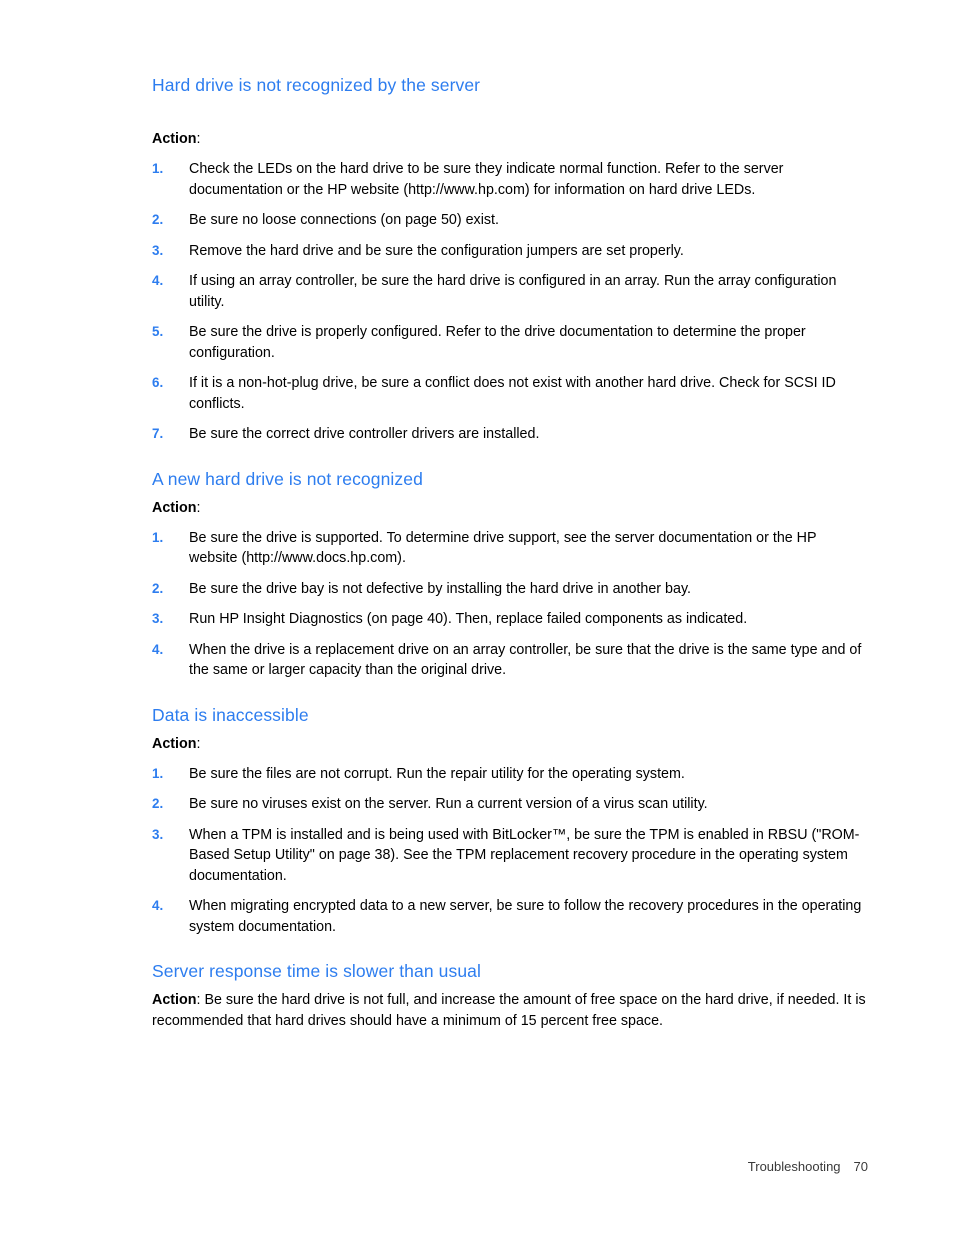 This screenshot has height=1235, width=954. What do you see at coordinates (510, 1167) in the screenshot?
I see `page-footer: Troubleshooting 70` at bounding box center [510, 1167].